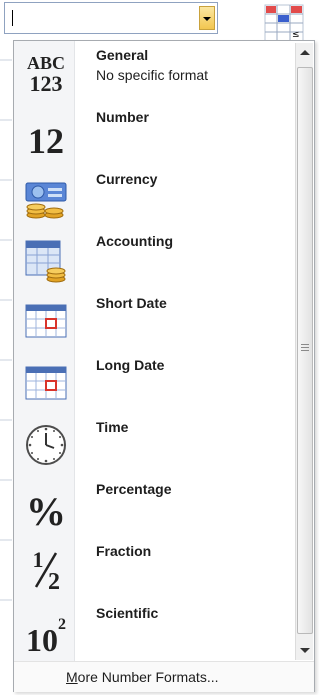  What do you see at coordinates (155, 258) in the screenshot?
I see `format-item-accounting: Accounting` at bounding box center [155, 258].